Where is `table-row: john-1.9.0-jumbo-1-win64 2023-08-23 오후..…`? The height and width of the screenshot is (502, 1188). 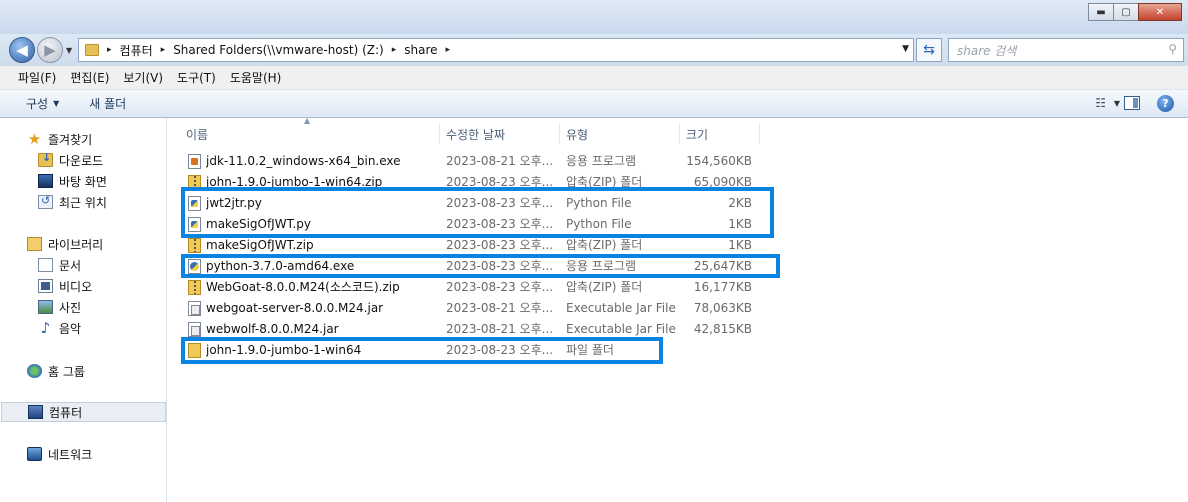 table-row: john-1.9.0-jumbo-1-win64 2023-08-23 오후..… is located at coordinates (468, 350).